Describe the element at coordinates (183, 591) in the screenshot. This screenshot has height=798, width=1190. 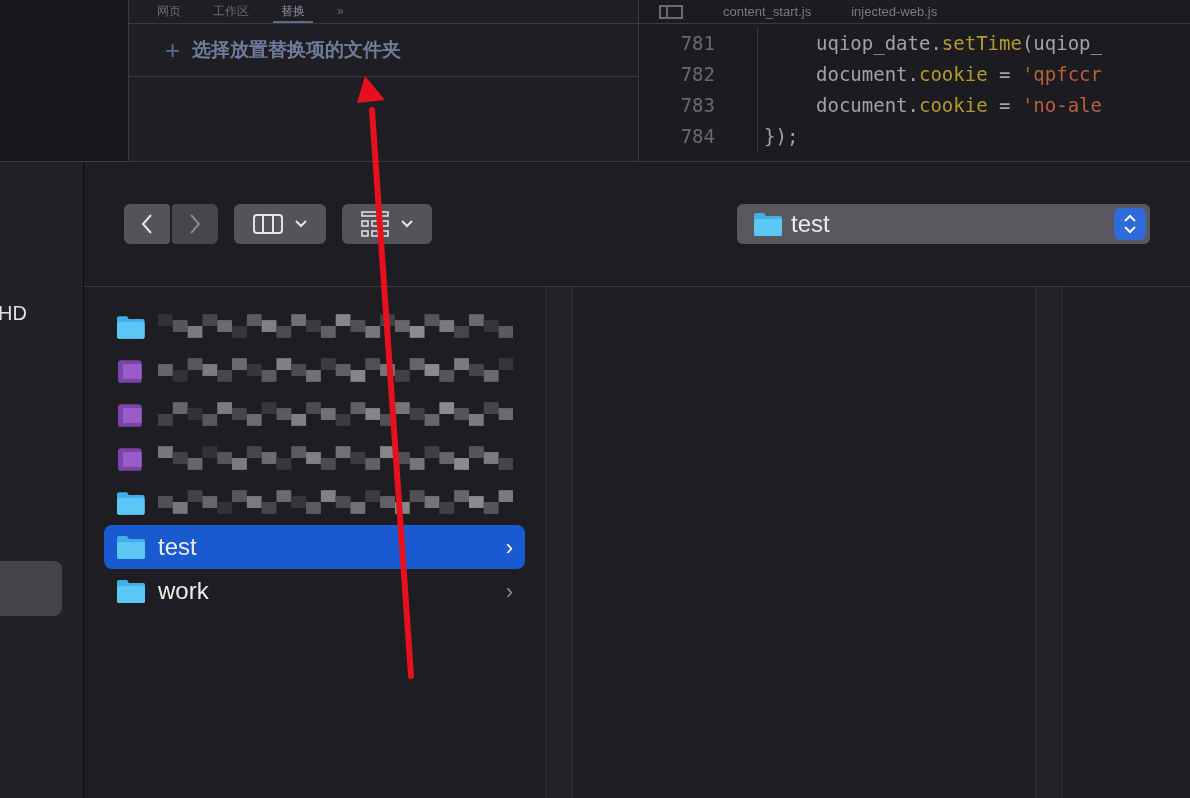
I see `file-name: work` at that location.